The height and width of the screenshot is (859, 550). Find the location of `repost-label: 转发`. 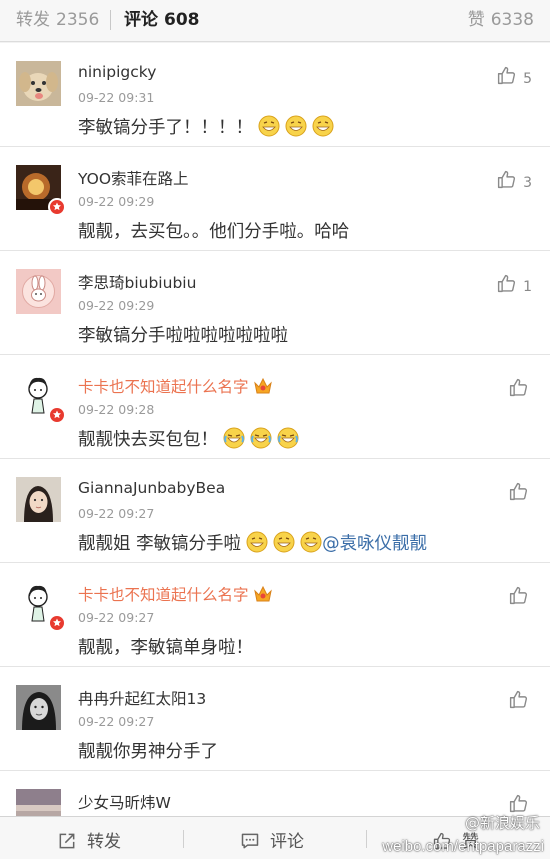

repost-label: 转发 is located at coordinates (104, 842).